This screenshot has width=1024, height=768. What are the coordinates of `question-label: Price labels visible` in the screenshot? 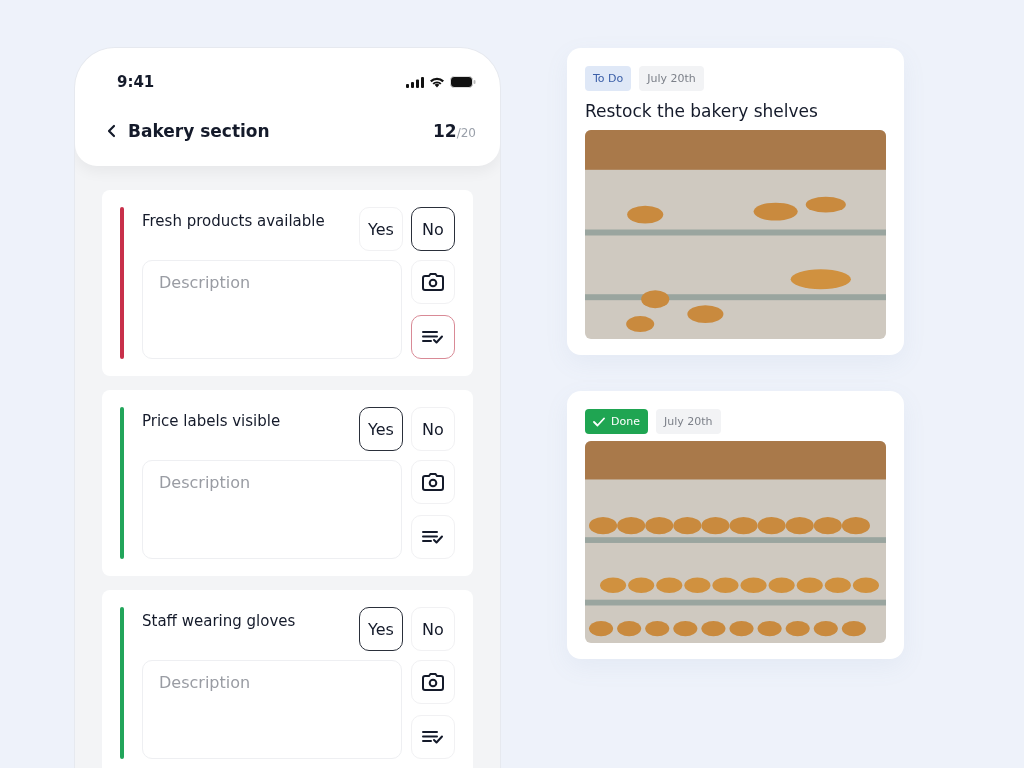 It's located at (212, 420).